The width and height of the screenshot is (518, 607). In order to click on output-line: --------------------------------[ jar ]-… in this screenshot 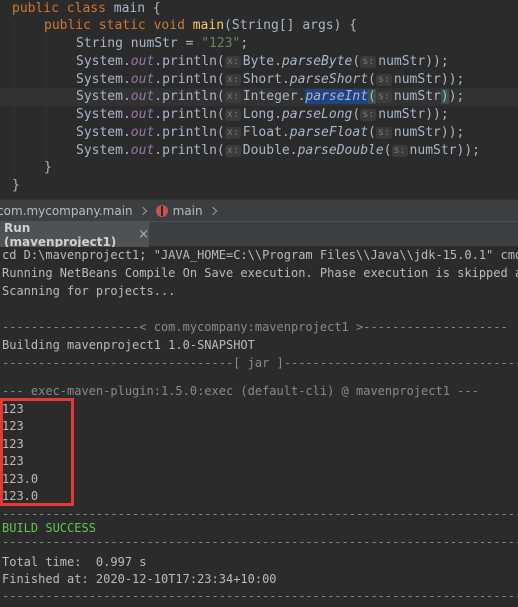, I will do `click(260, 363)`.